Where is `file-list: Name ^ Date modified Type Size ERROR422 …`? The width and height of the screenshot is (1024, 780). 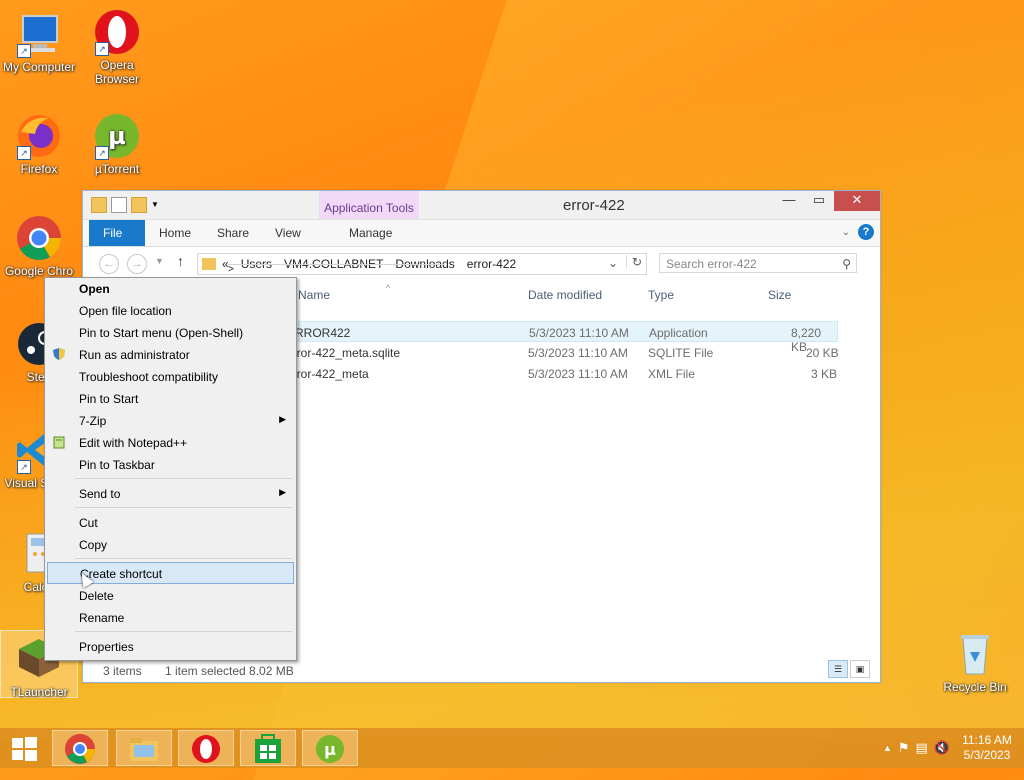
file-list: Name ^ Date modified Type Size ERROR422 … is located at coordinates (572, 333).